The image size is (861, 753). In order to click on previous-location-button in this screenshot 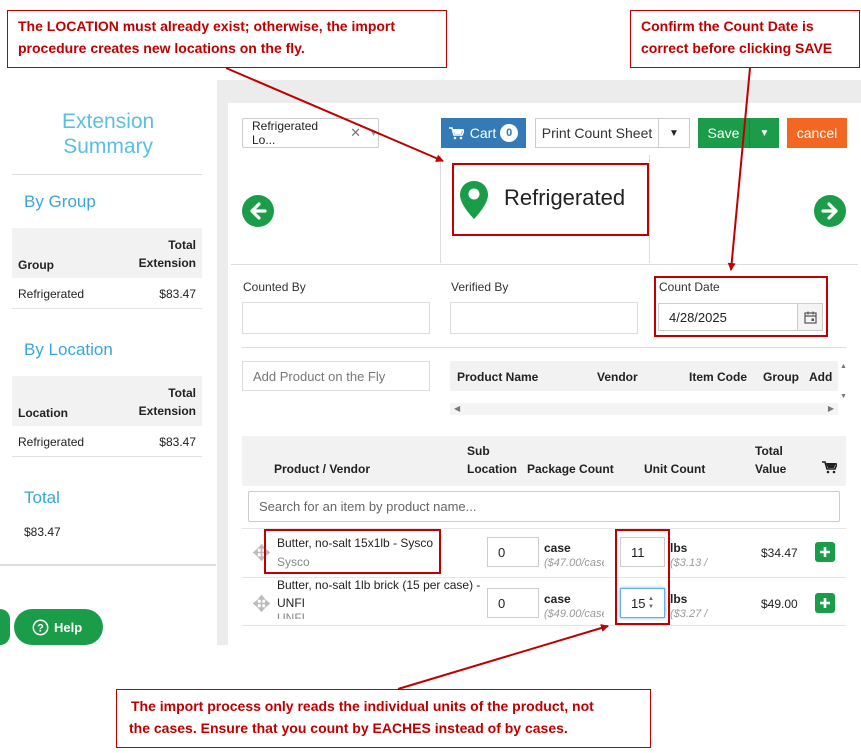, I will do `click(258, 211)`.